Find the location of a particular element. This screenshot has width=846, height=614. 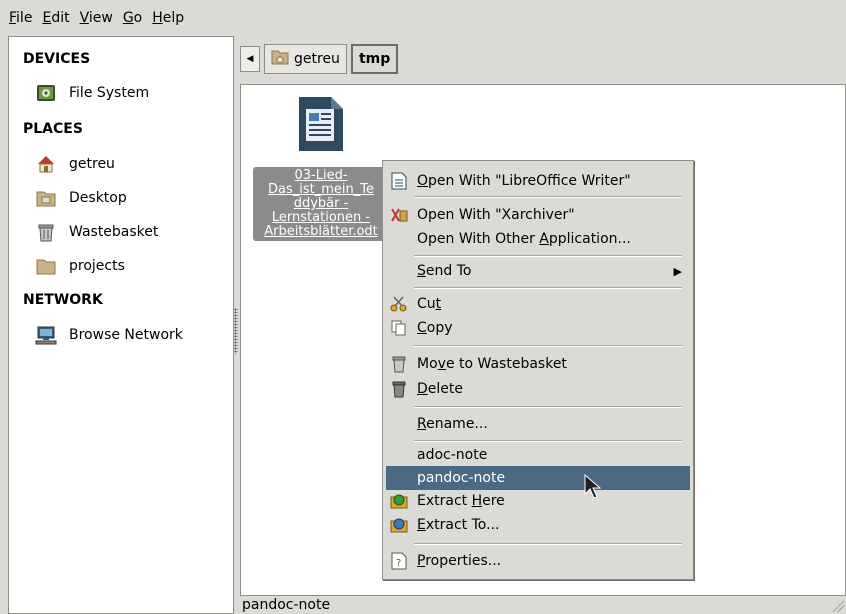

file-name-line: Arbeitsblätter.odt is located at coordinates (321, 231).